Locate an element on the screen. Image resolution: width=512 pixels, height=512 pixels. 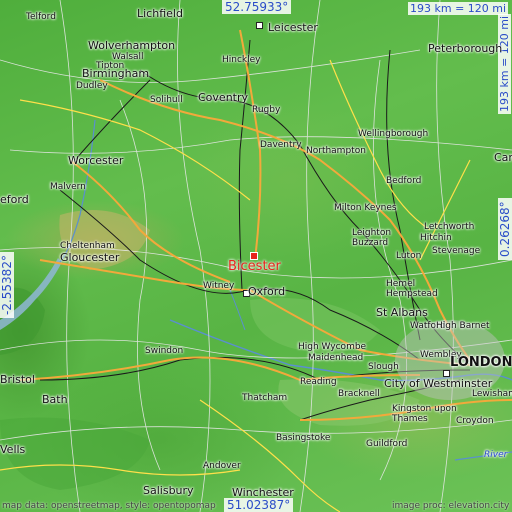
city-label: Solihull is located at coordinates (166, 100).